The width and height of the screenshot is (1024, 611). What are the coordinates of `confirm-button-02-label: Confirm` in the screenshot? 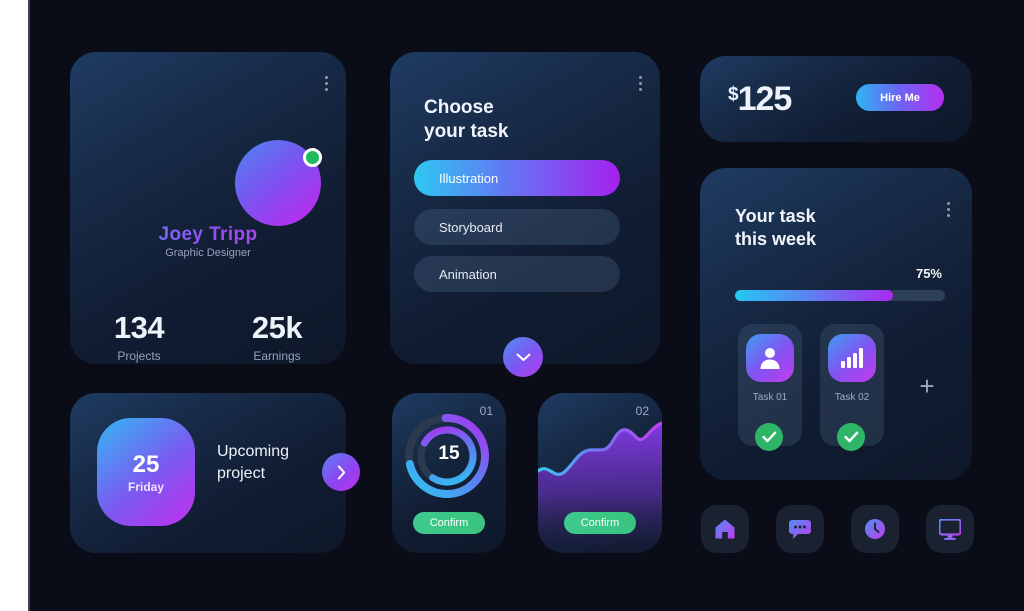 It's located at (600, 523).